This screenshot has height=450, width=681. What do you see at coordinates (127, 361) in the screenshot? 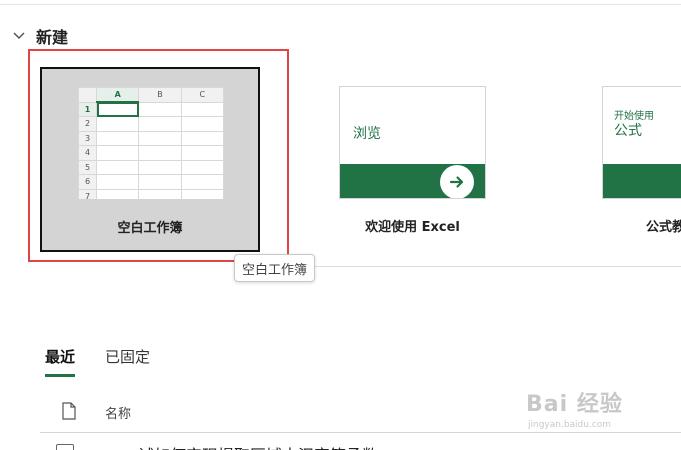
I see `tab-pinned: 已固定` at bounding box center [127, 361].